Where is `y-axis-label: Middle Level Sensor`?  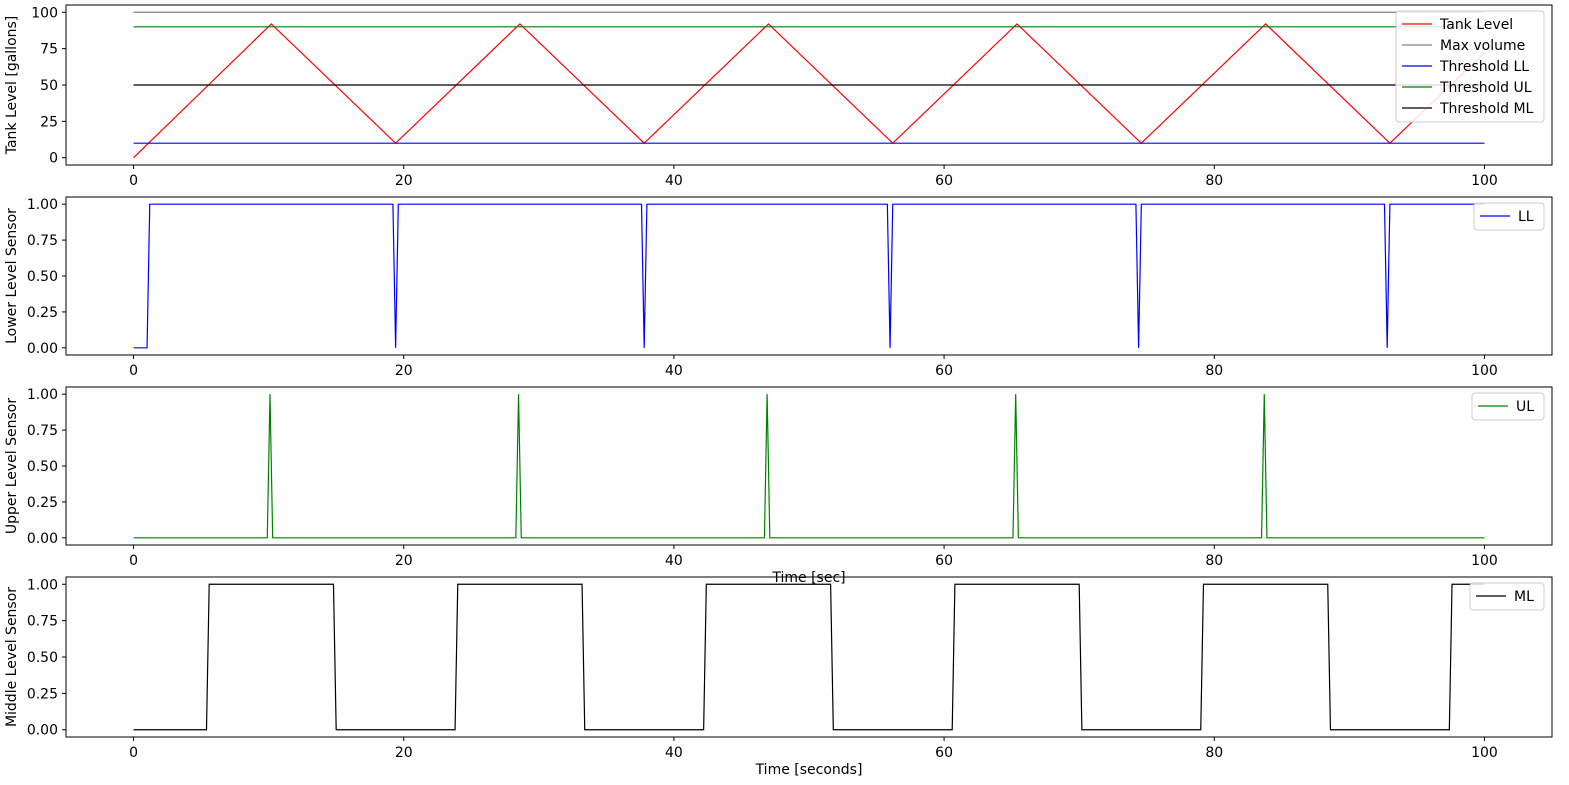 y-axis-label: Middle Level Sensor is located at coordinates (12, 657).